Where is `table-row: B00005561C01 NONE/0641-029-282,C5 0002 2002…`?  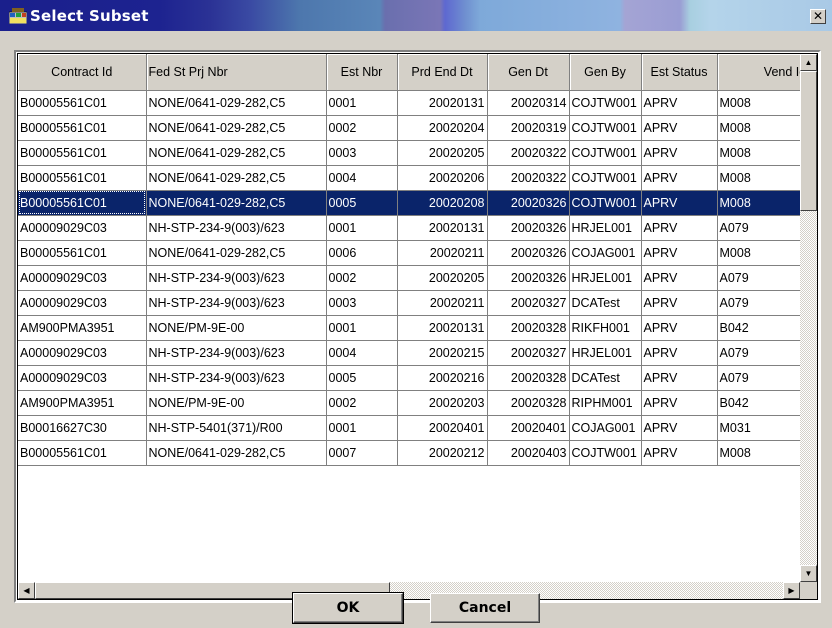
table-row: B00005561C01 NONE/0641-029-282,C5 0002 2002… is located at coordinates (413, 128).